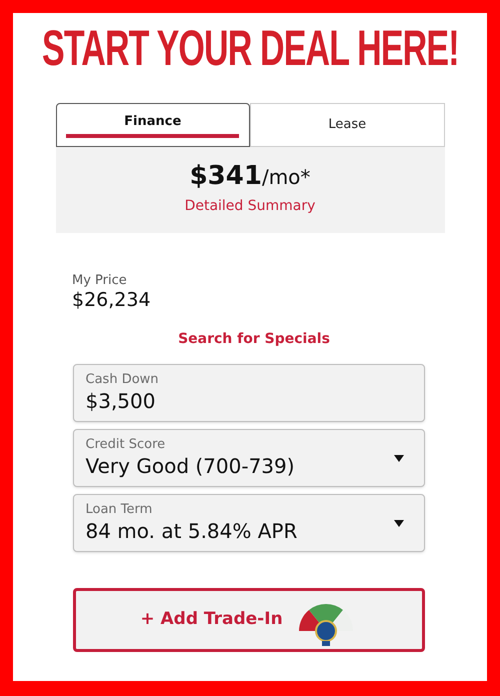  Describe the element at coordinates (112, 301) in the screenshot. I see `price-value: $26,234` at that location.